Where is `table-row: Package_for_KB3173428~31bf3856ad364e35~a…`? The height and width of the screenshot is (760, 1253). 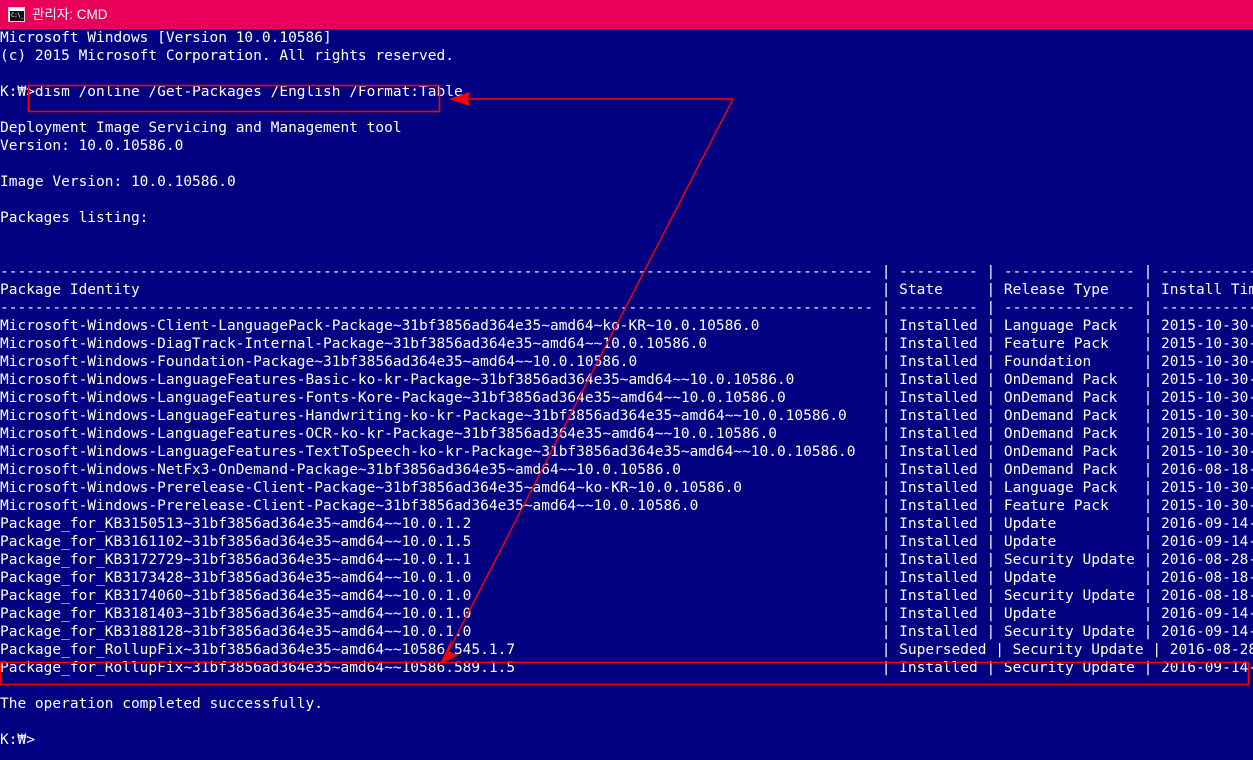 table-row: Package_for_KB3173428~31bf3856ad364e35~a… is located at coordinates (626, 578).